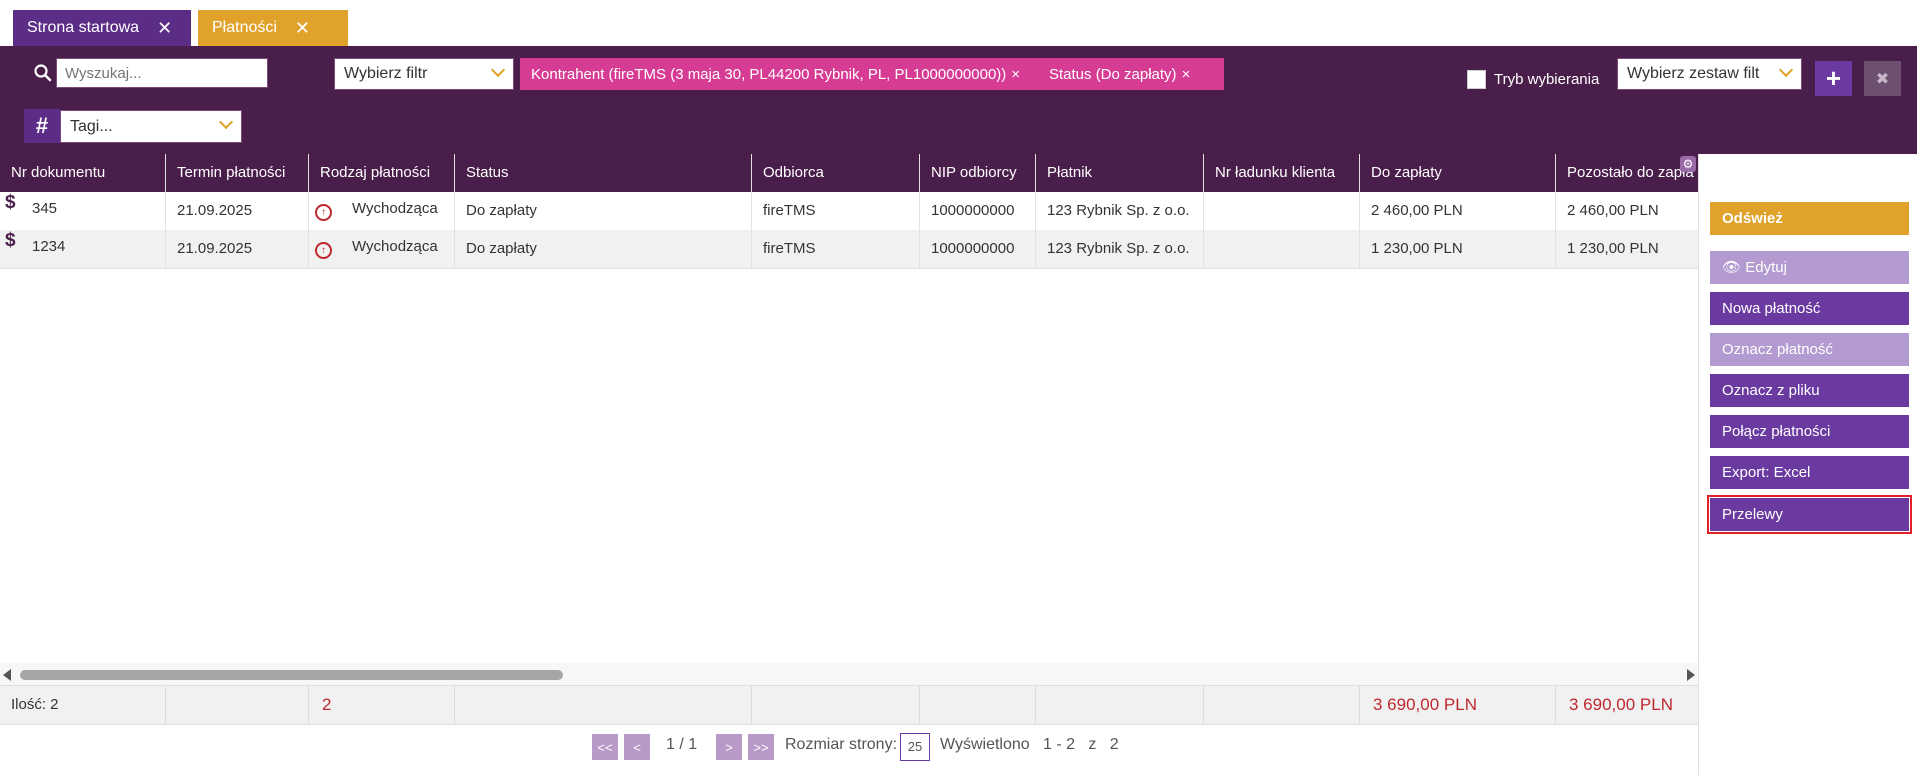 This screenshot has width=1917, height=775. I want to click on filter-chip-status: Status (Do zapłaty) ×, so click(1131, 74).